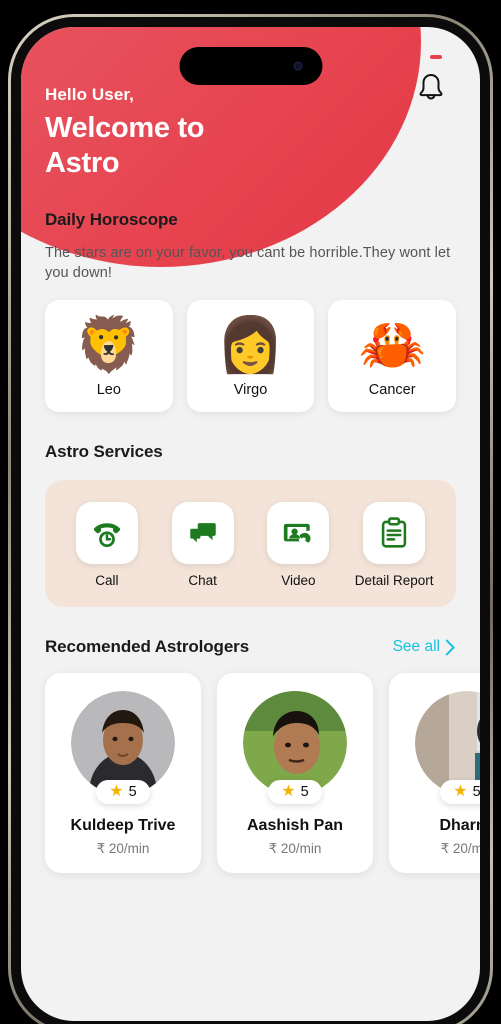 The height and width of the screenshot is (1024, 501). I want to click on dynamic-island, so click(250, 66).